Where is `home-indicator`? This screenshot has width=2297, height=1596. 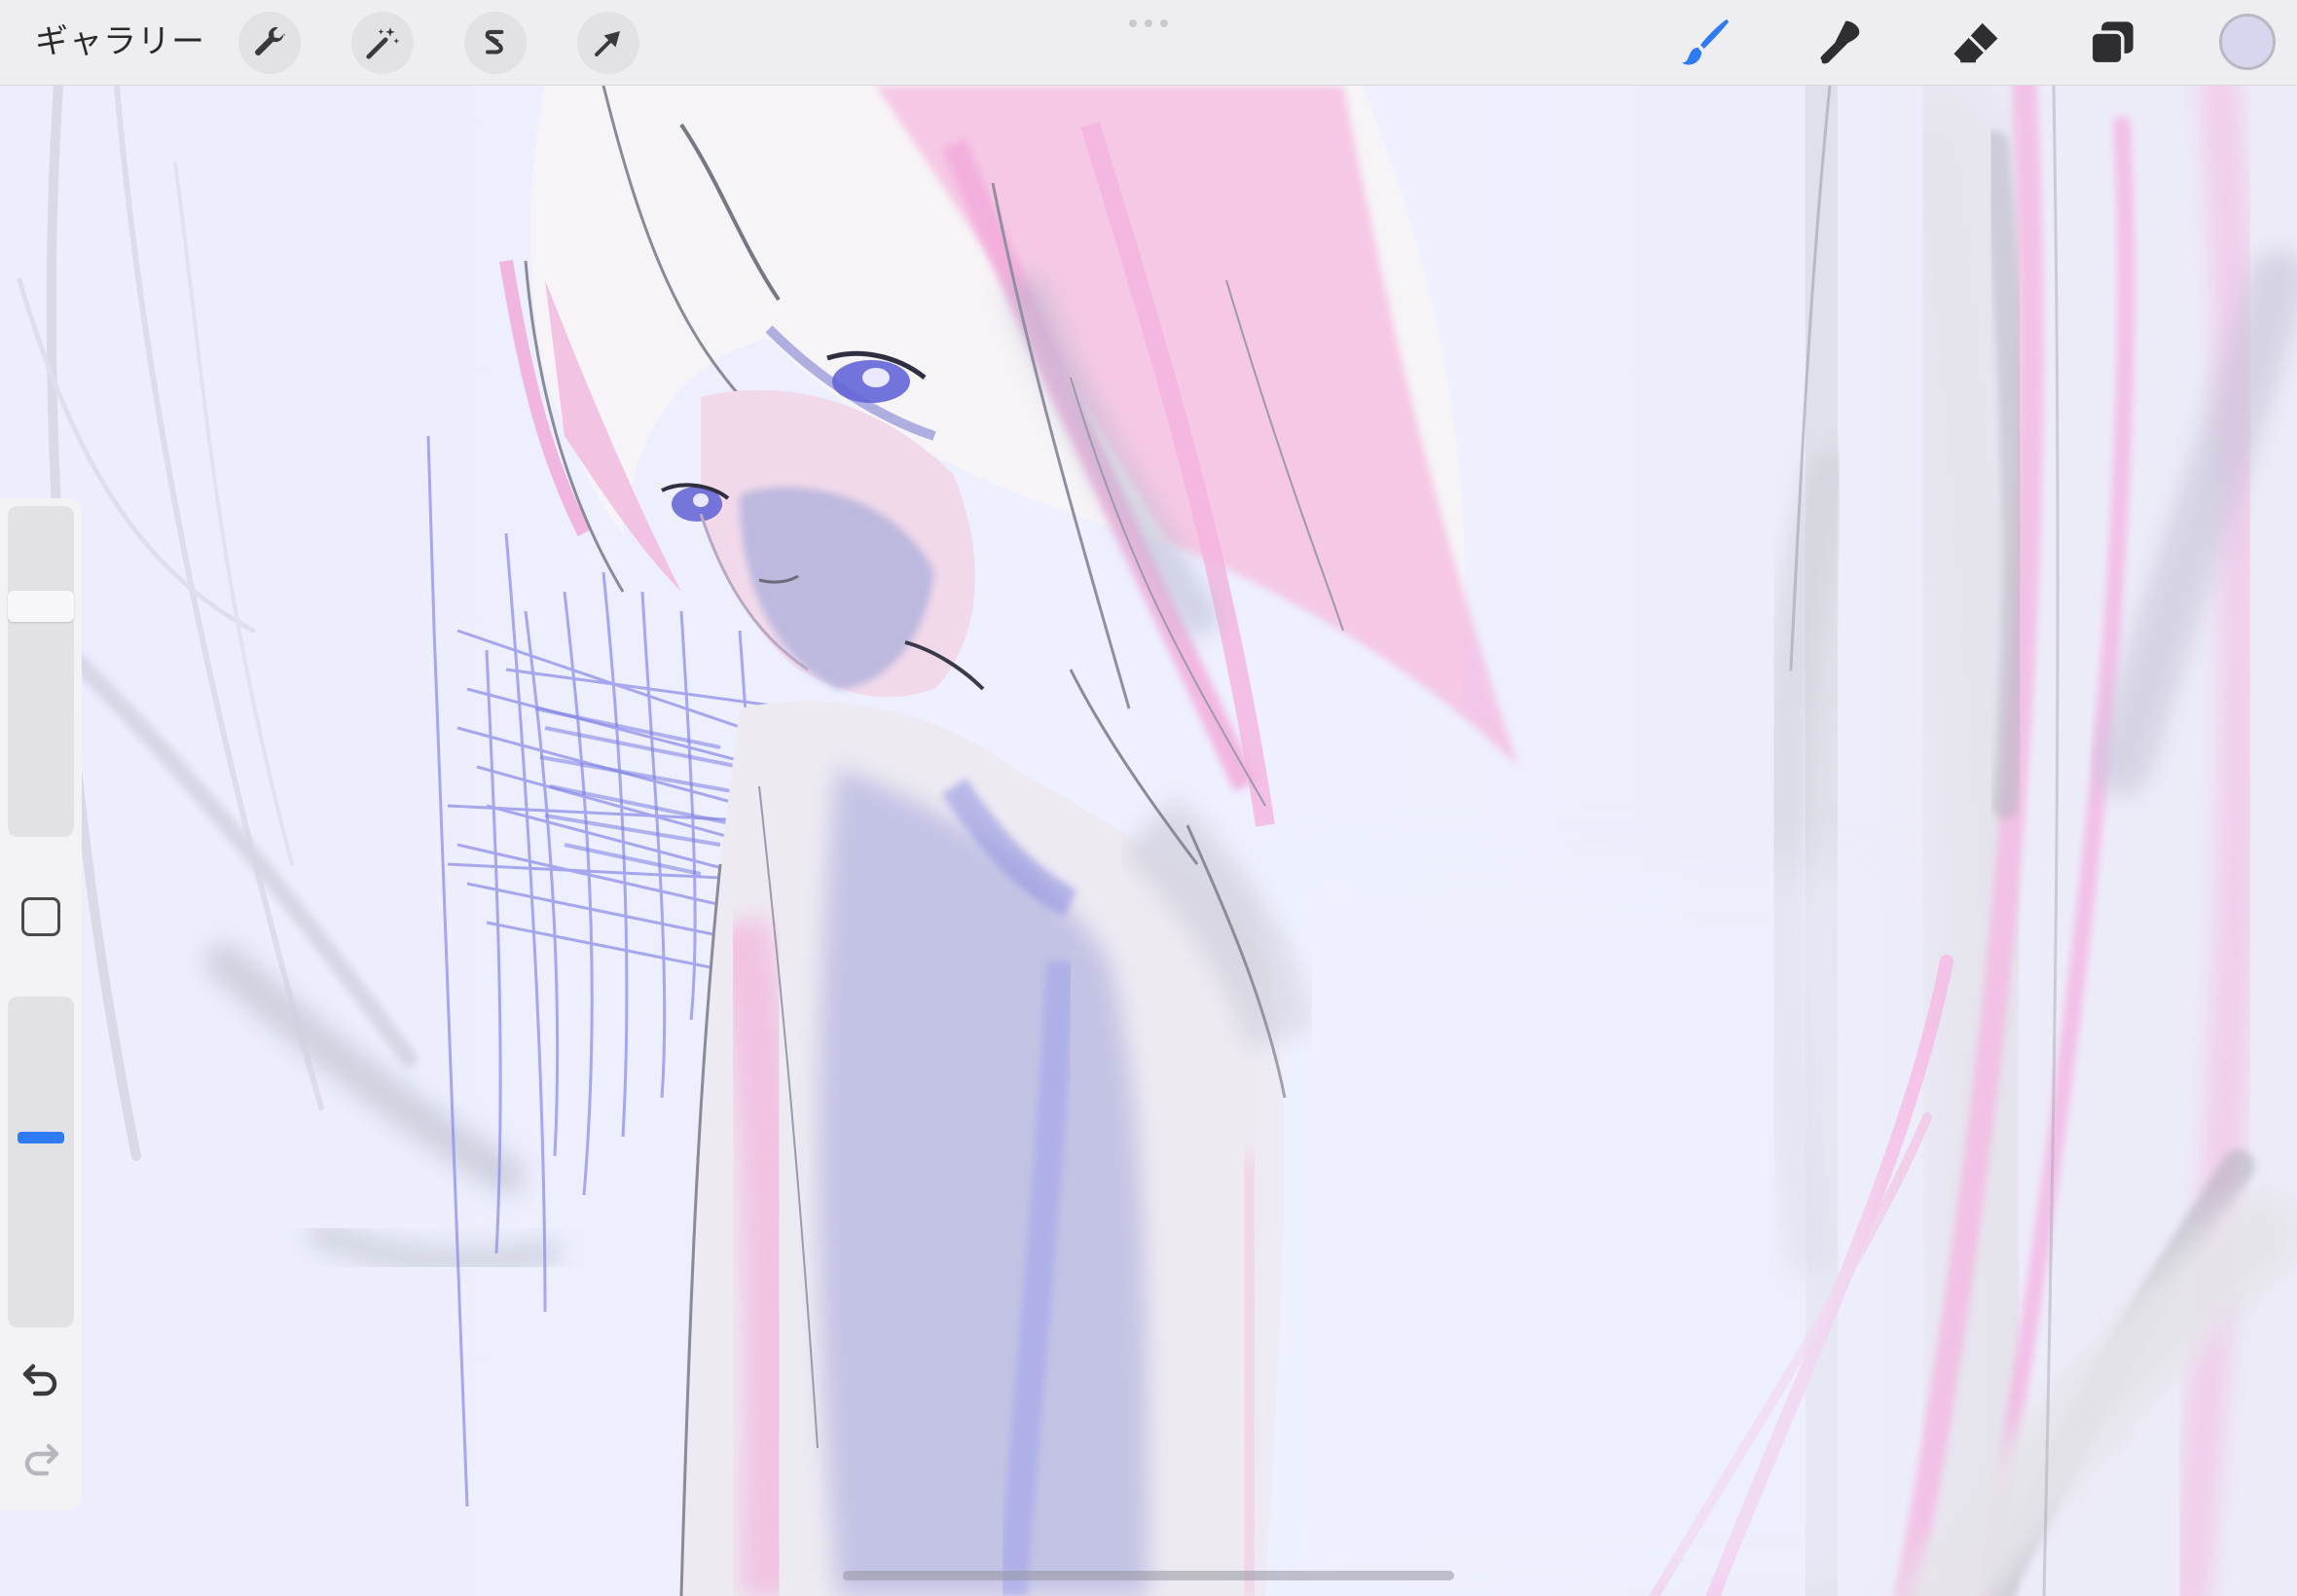 home-indicator is located at coordinates (1148, 1575).